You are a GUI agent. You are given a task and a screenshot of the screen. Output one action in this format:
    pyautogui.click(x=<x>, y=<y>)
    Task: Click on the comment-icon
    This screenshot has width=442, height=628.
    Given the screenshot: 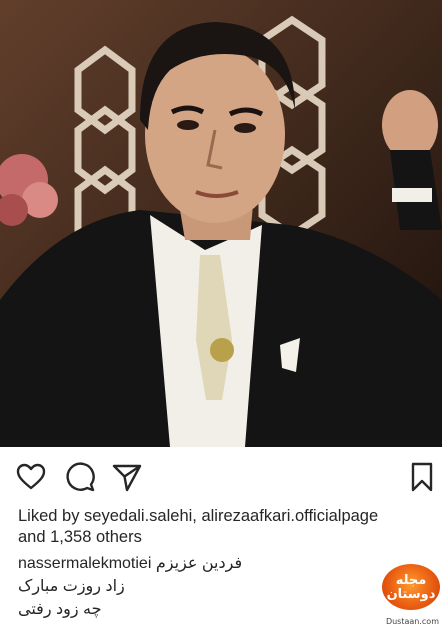 What is the action you would take?
    pyautogui.click(x=80, y=477)
    